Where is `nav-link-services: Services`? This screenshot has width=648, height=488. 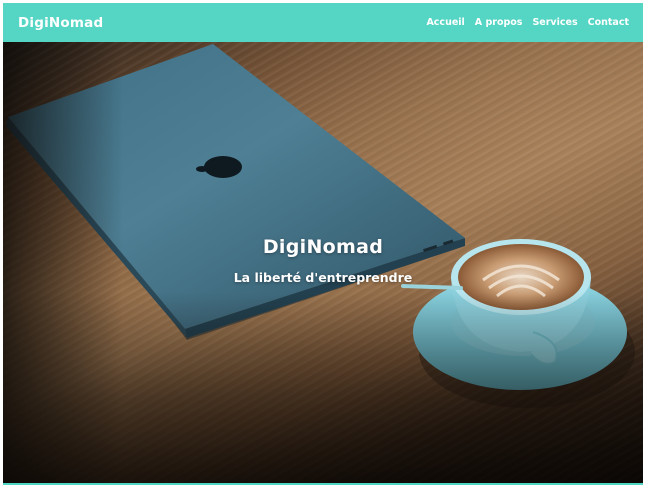
nav-link-services: Services is located at coordinates (554, 22).